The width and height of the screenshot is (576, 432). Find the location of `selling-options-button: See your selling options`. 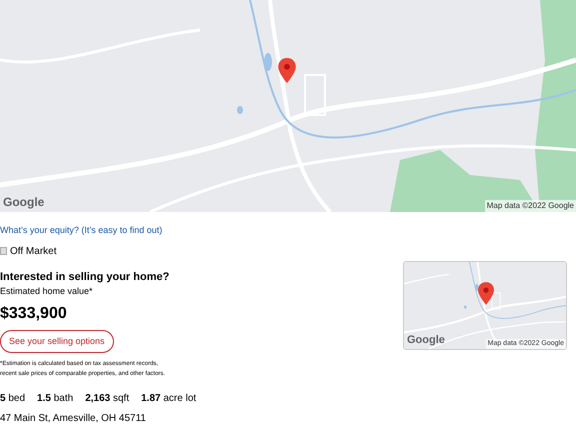

selling-options-button: See your selling options is located at coordinates (57, 341).